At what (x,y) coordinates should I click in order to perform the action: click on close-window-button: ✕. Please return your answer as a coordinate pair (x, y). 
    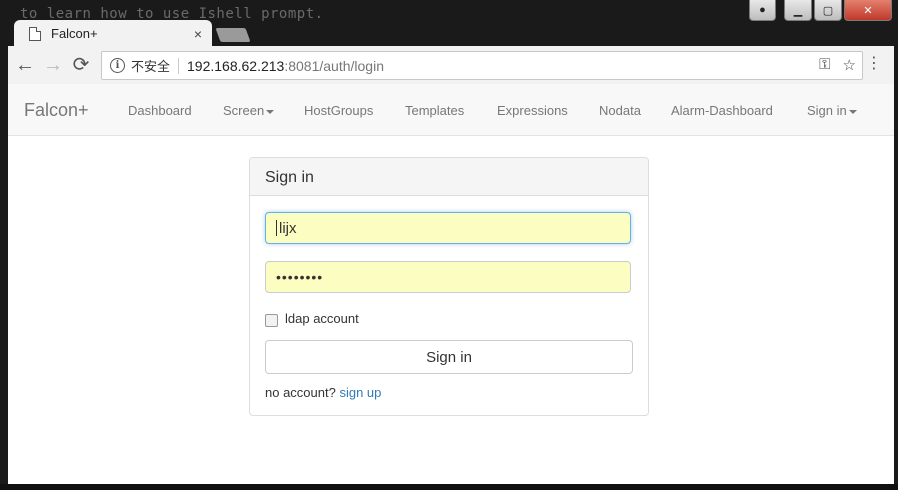
    Looking at the image, I should click on (868, 10).